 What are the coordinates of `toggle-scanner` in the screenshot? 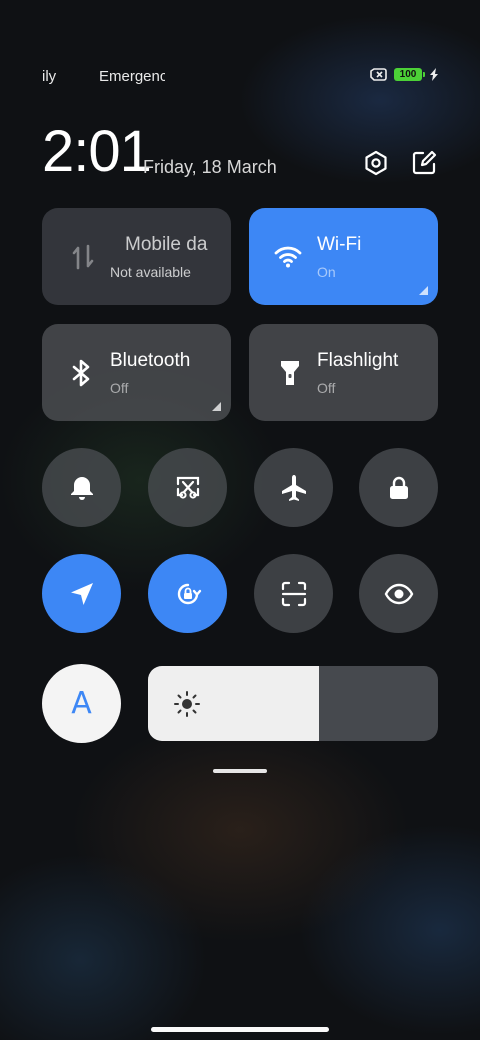 It's located at (293, 593).